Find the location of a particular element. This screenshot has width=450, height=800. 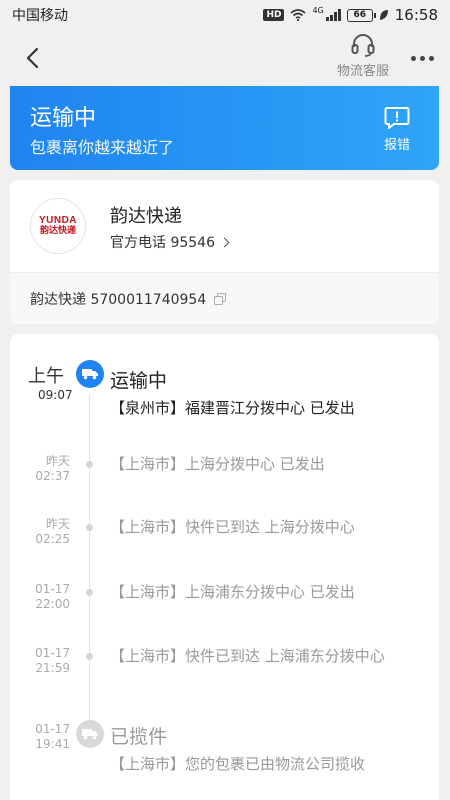

customer-service-button: 物流客服 is located at coordinates (363, 57).